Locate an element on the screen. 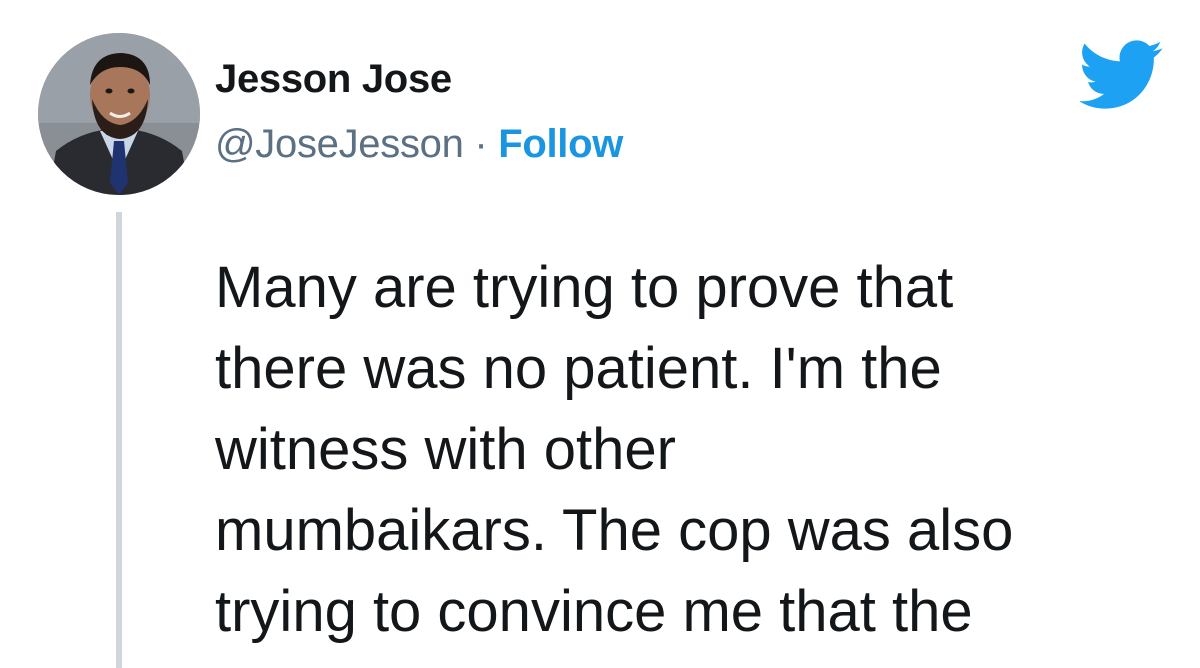  avatar-photo is located at coordinates (119, 114).